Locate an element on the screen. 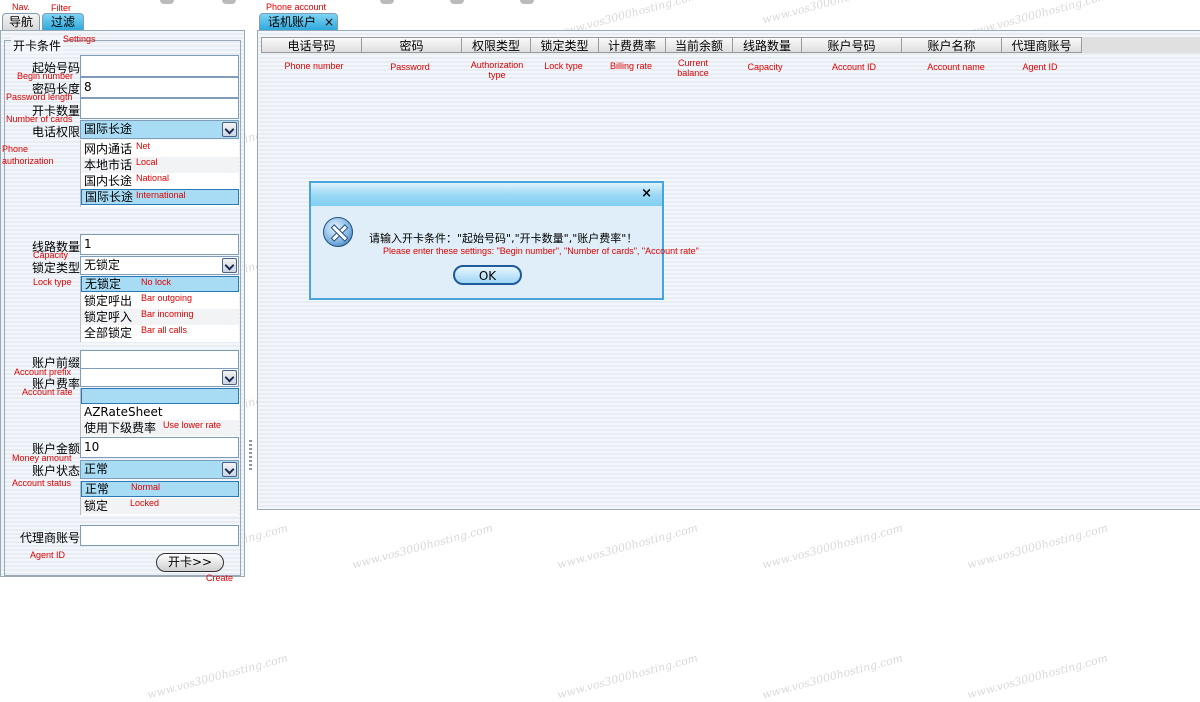 The height and width of the screenshot is (702, 1200). phone-authorization-label: 电话权限 is located at coordinates (55, 132).